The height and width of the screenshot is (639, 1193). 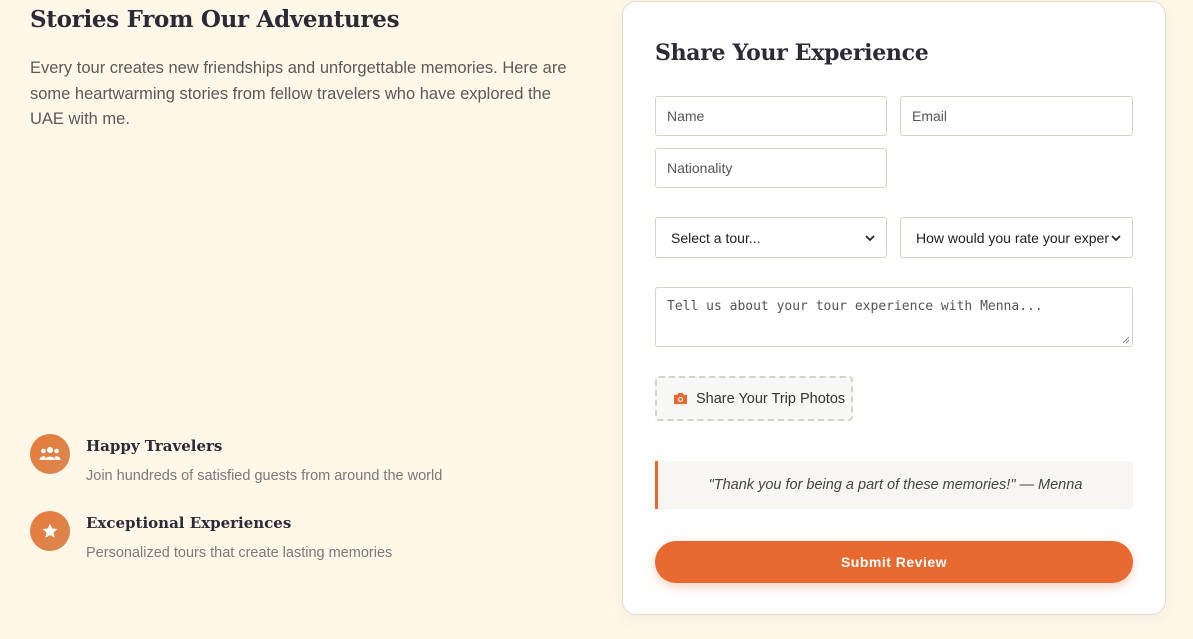 I want to click on upload-label: Share Your Trip Photos, so click(x=771, y=398).